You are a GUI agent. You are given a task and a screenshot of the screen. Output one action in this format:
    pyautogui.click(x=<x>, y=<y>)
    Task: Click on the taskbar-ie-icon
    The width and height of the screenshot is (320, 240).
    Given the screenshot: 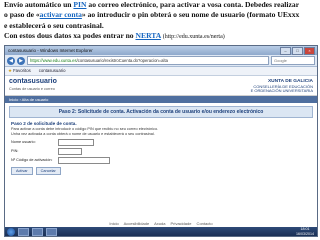 What is the action you would take?
    pyautogui.click(x=23, y=231)
    